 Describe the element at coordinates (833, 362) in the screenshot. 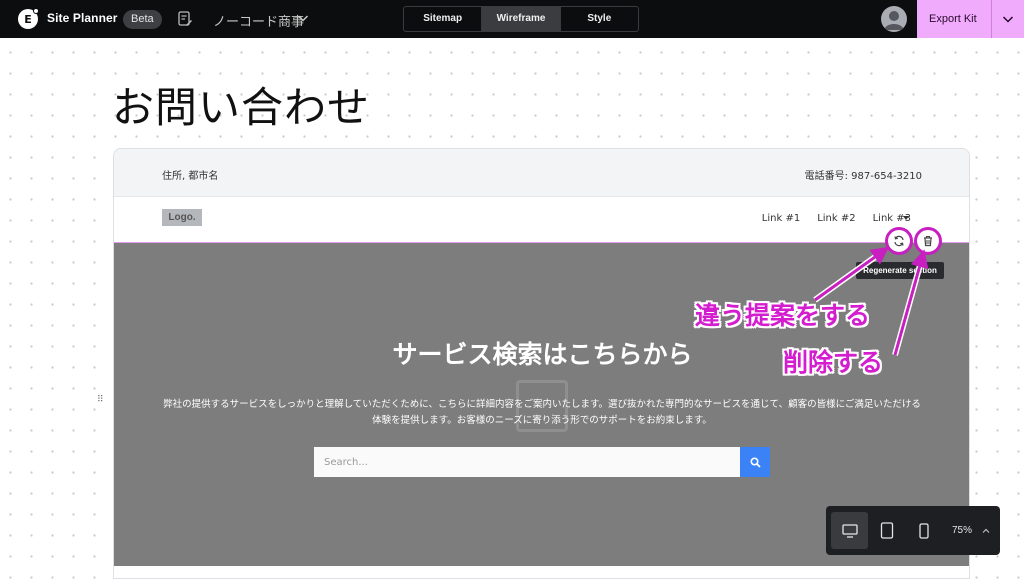

I see `annotation-delete: 削除する` at that location.